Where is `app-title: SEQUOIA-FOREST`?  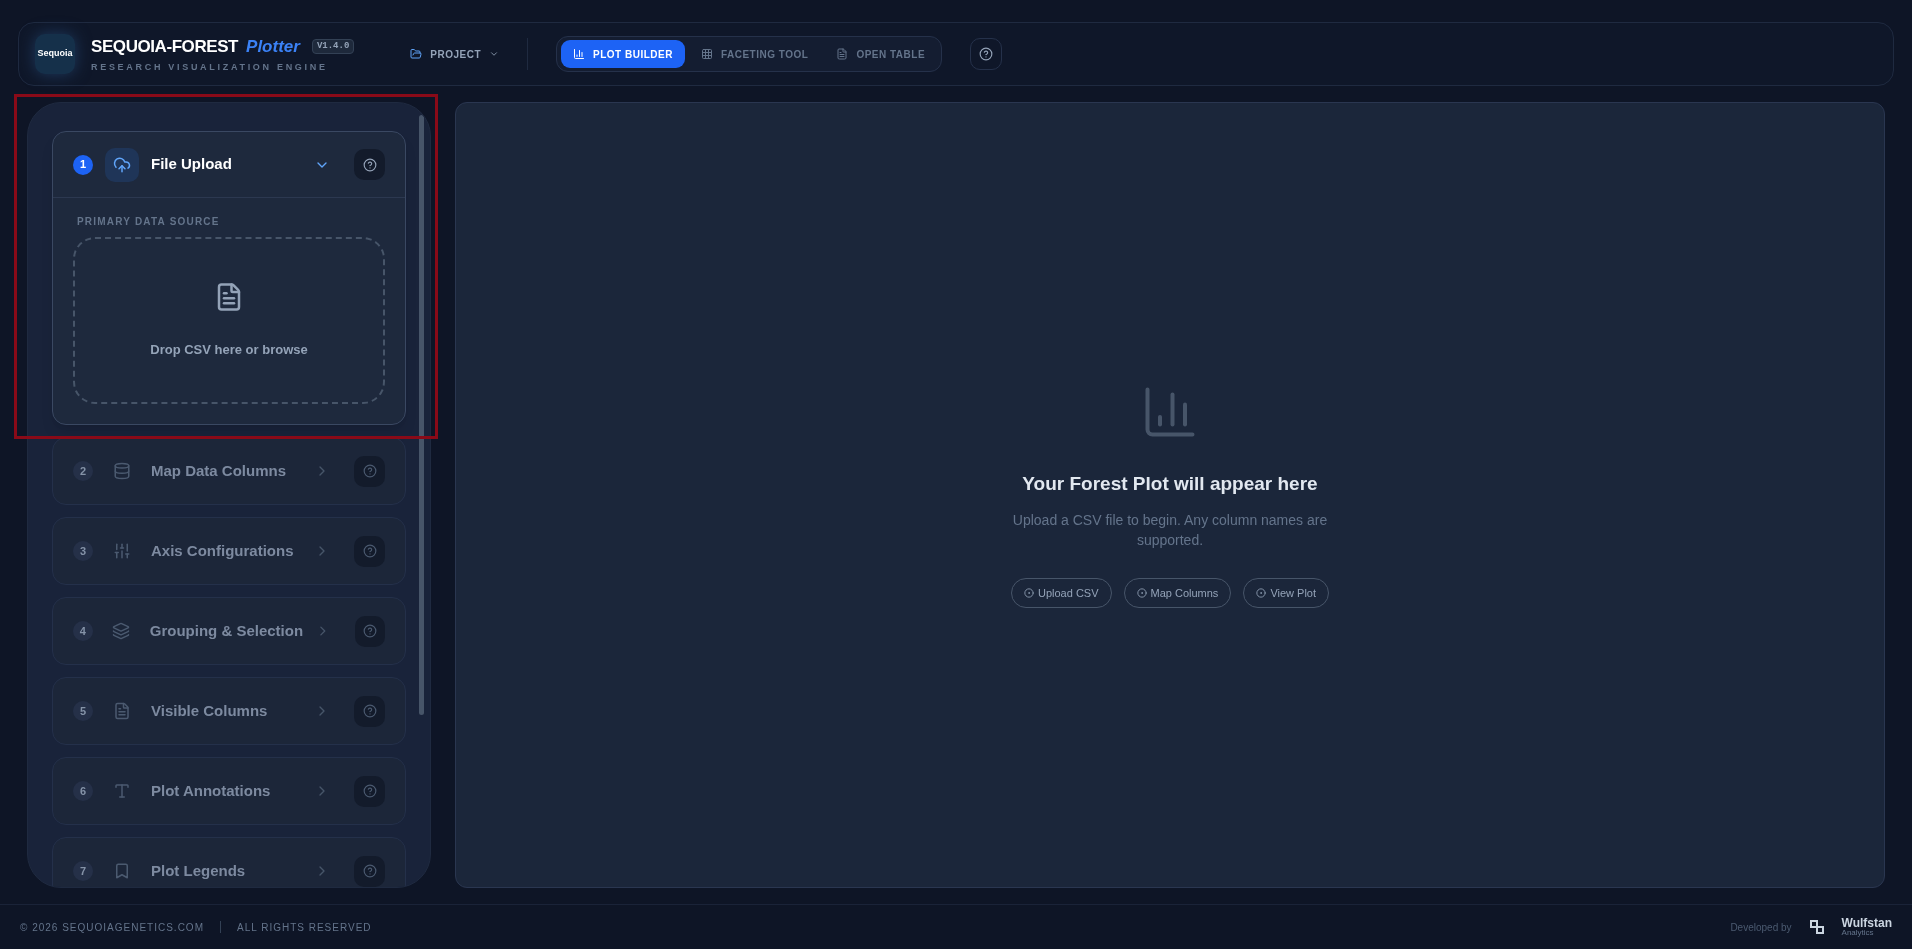
app-title: SEQUOIA-FOREST is located at coordinates (165, 46).